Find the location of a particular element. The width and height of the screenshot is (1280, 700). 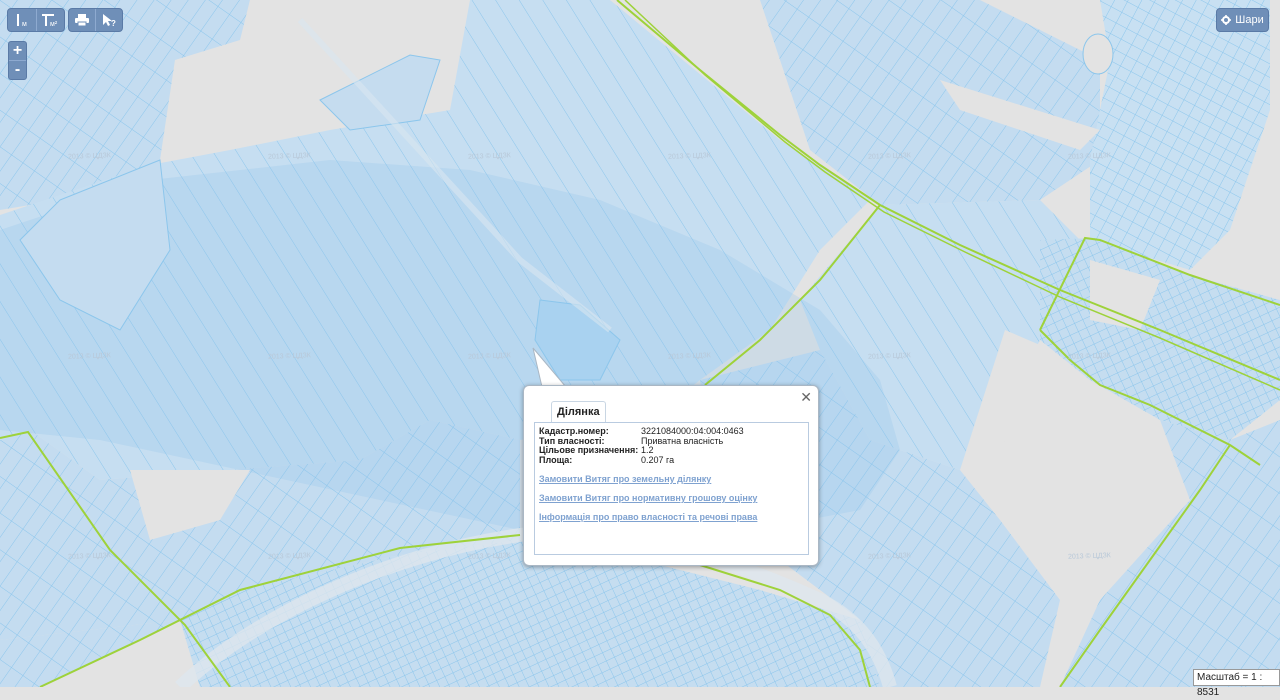

layers-button: Шари is located at coordinates (1242, 20).